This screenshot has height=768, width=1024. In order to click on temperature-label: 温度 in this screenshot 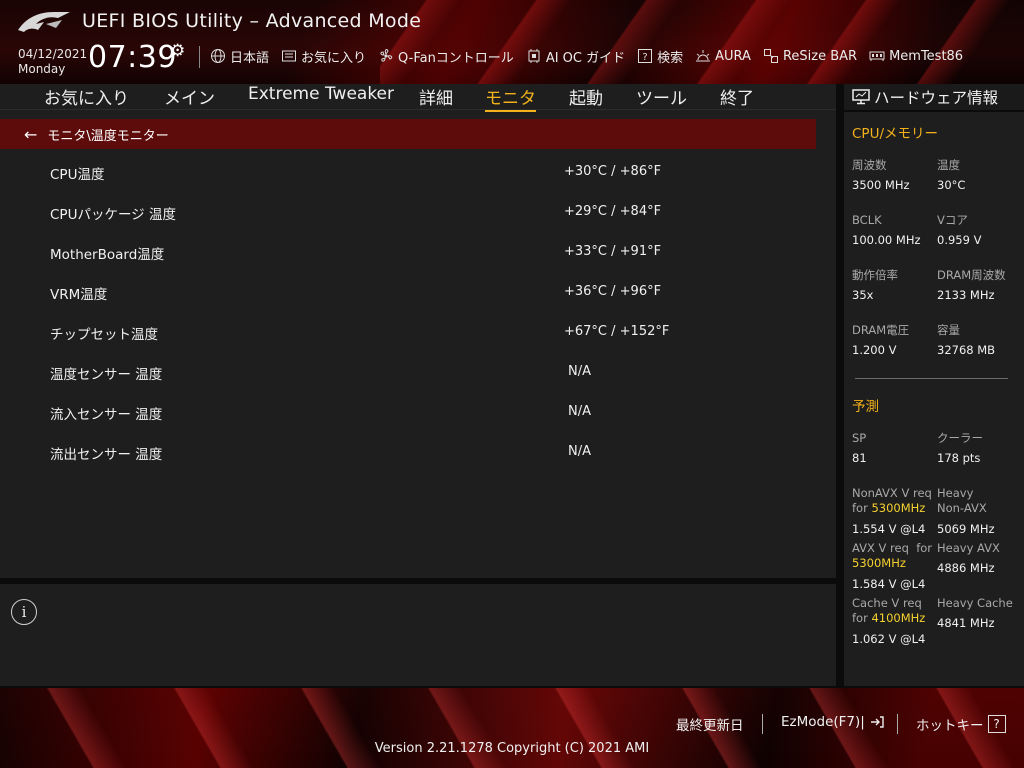, I will do `click(948, 165)`.